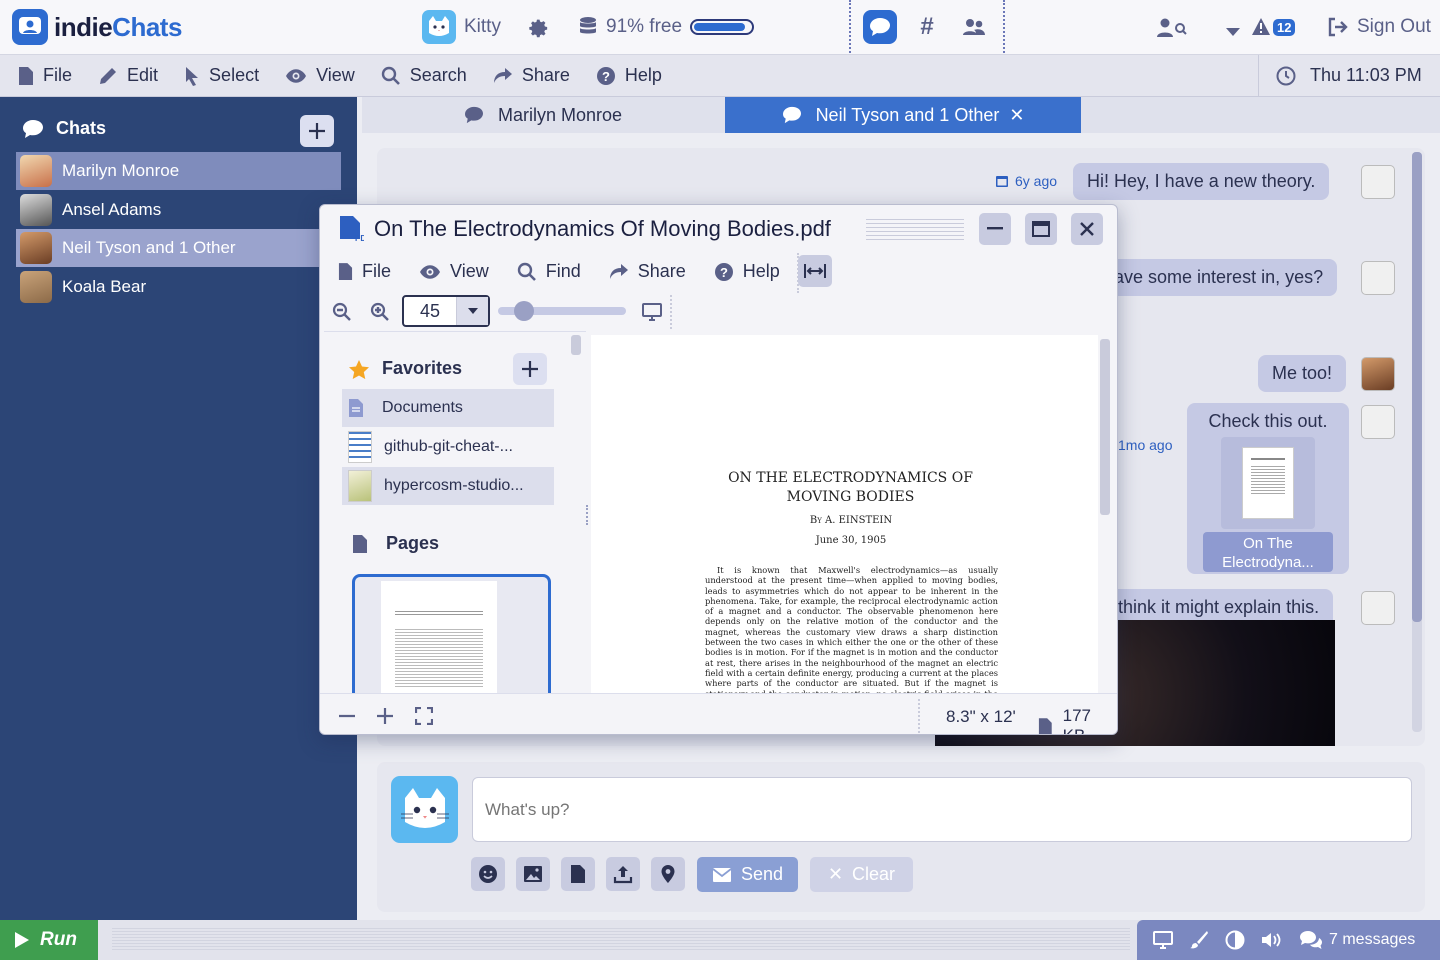 The width and height of the screenshot is (1440, 960). What do you see at coordinates (981, 716) in the screenshot?
I see `page-size: 8.3" x 12'` at bounding box center [981, 716].